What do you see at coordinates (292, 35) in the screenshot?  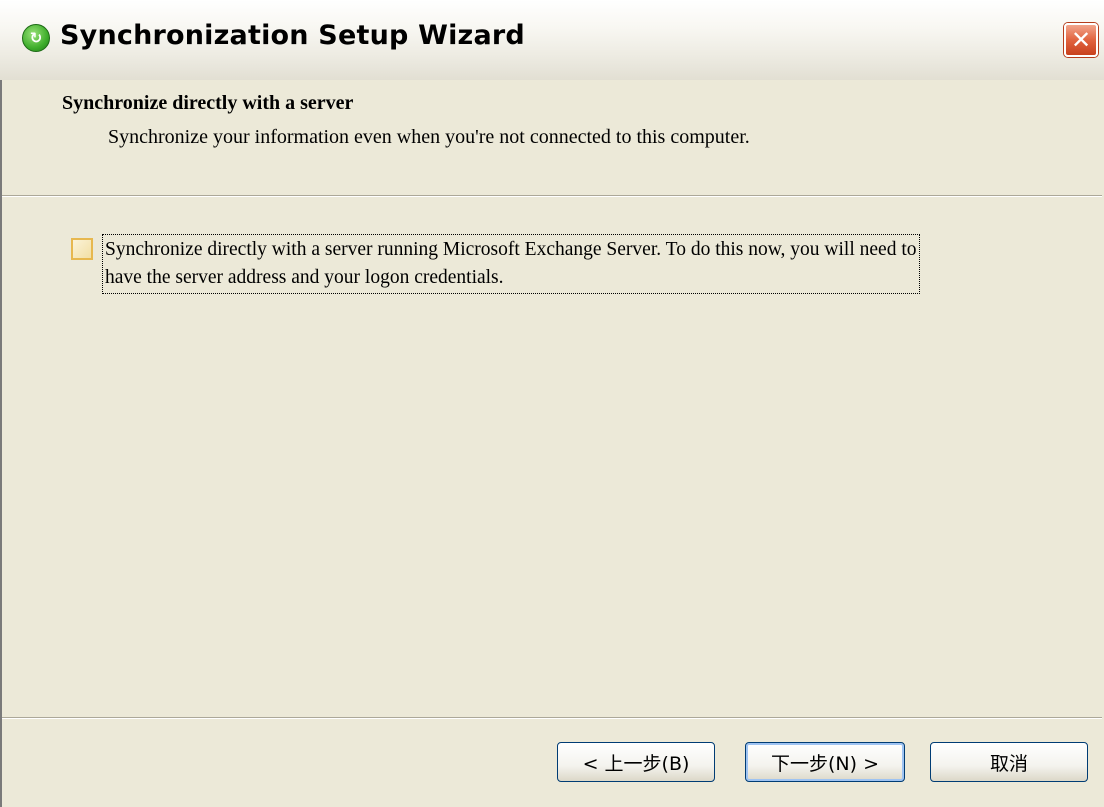 I see `window-title: Synchronization Setup Wizard` at bounding box center [292, 35].